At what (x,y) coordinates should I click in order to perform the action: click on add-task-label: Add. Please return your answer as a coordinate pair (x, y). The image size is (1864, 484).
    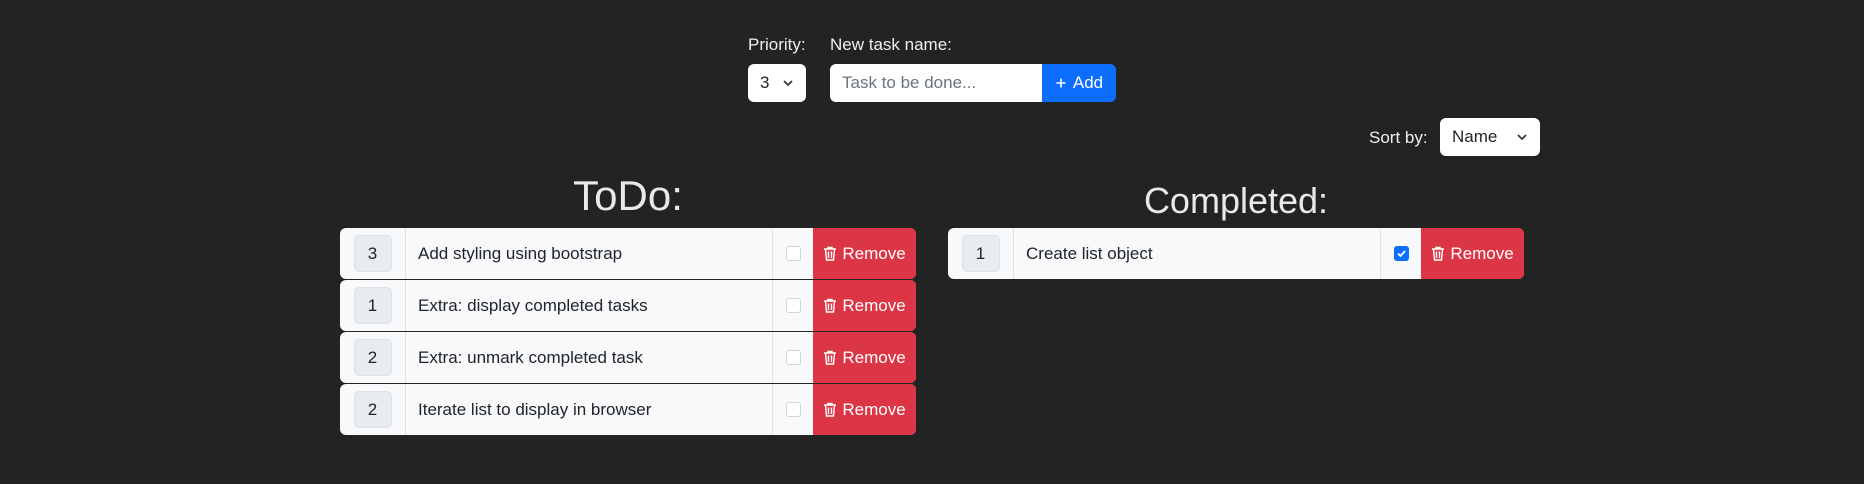
    Looking at the image, I should click on (1088, 82).